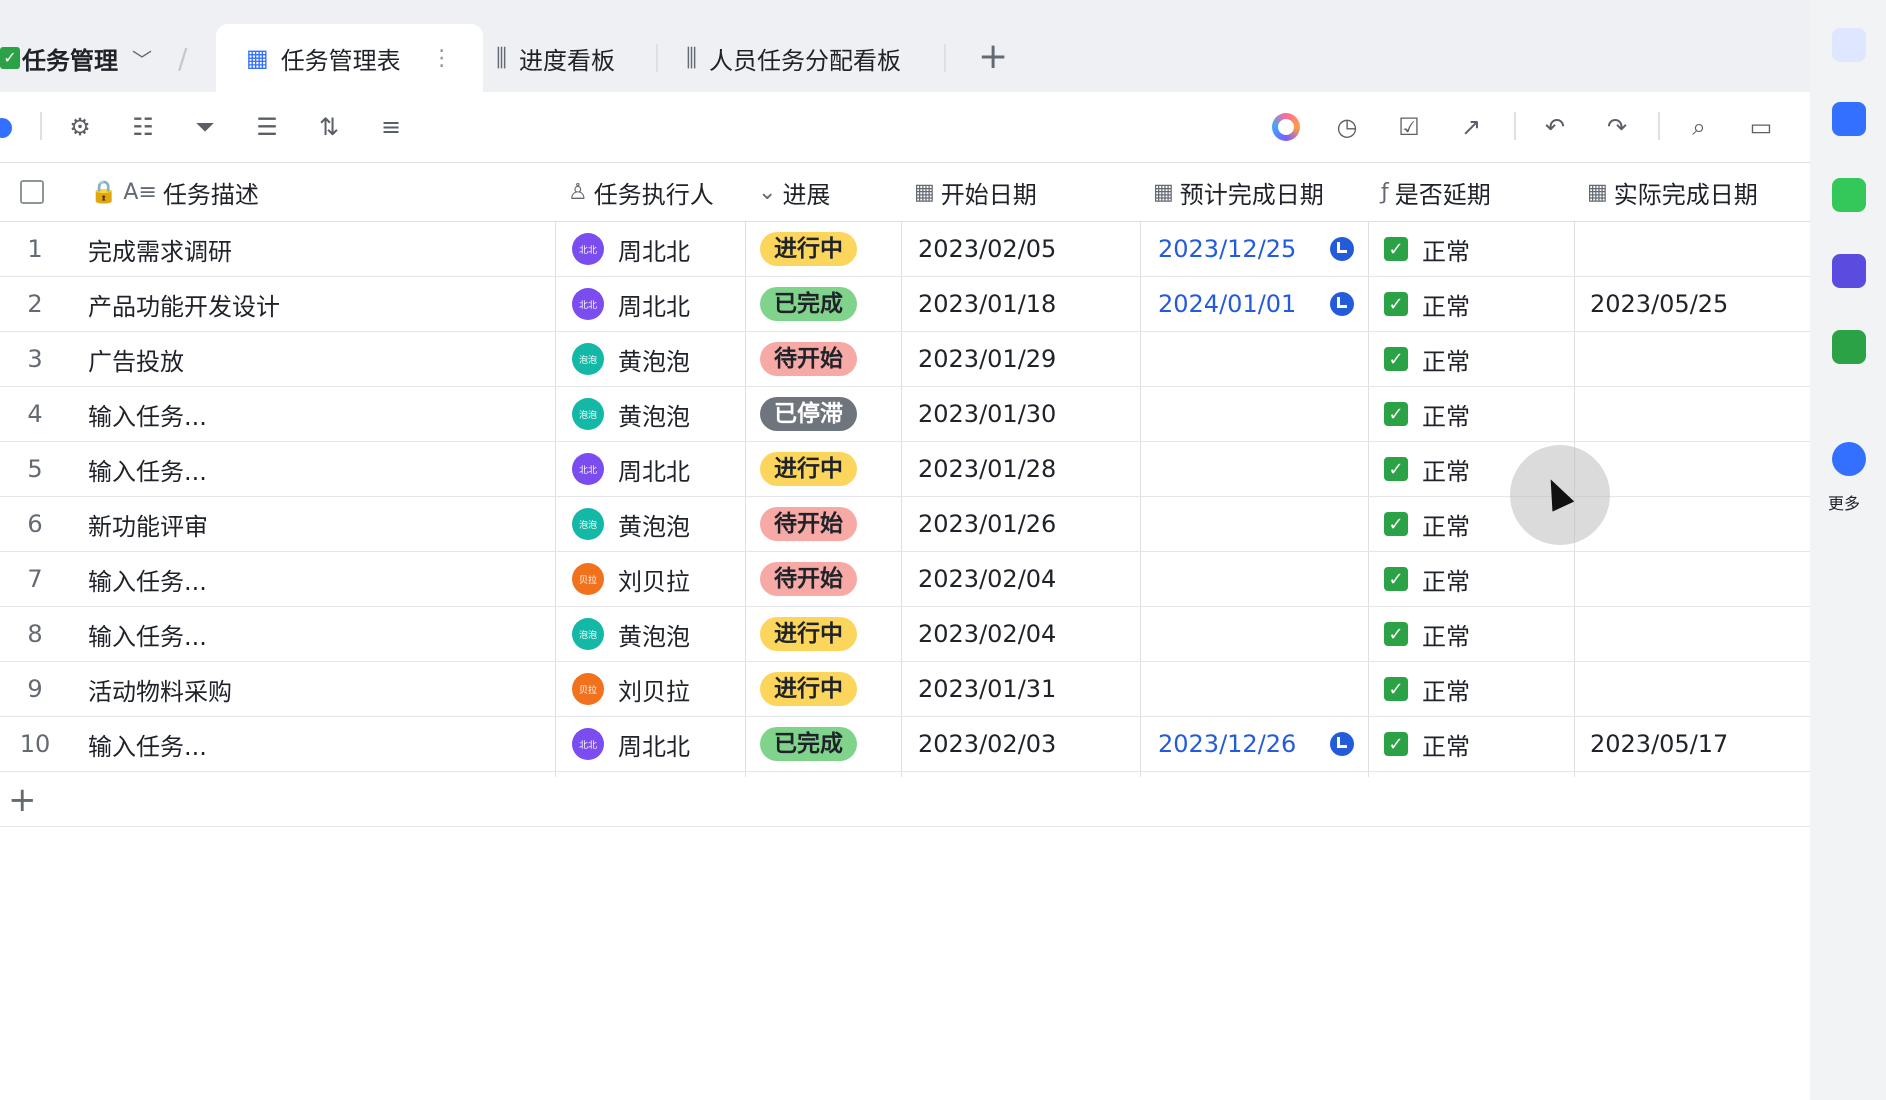 The width and height of the screenshot is (1886, 1100). I want to click on add-record-icon, so click(6, 128).